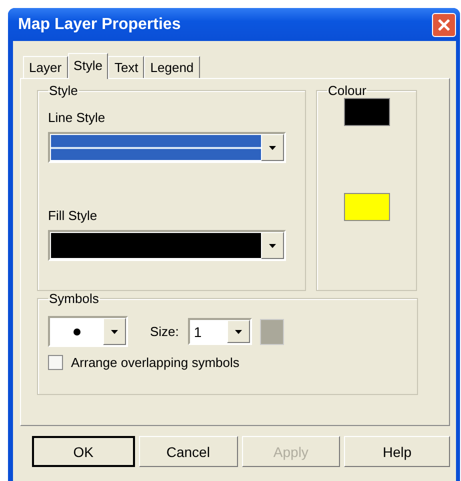  I want to click on group-title: Symbols, so click(74, 298).